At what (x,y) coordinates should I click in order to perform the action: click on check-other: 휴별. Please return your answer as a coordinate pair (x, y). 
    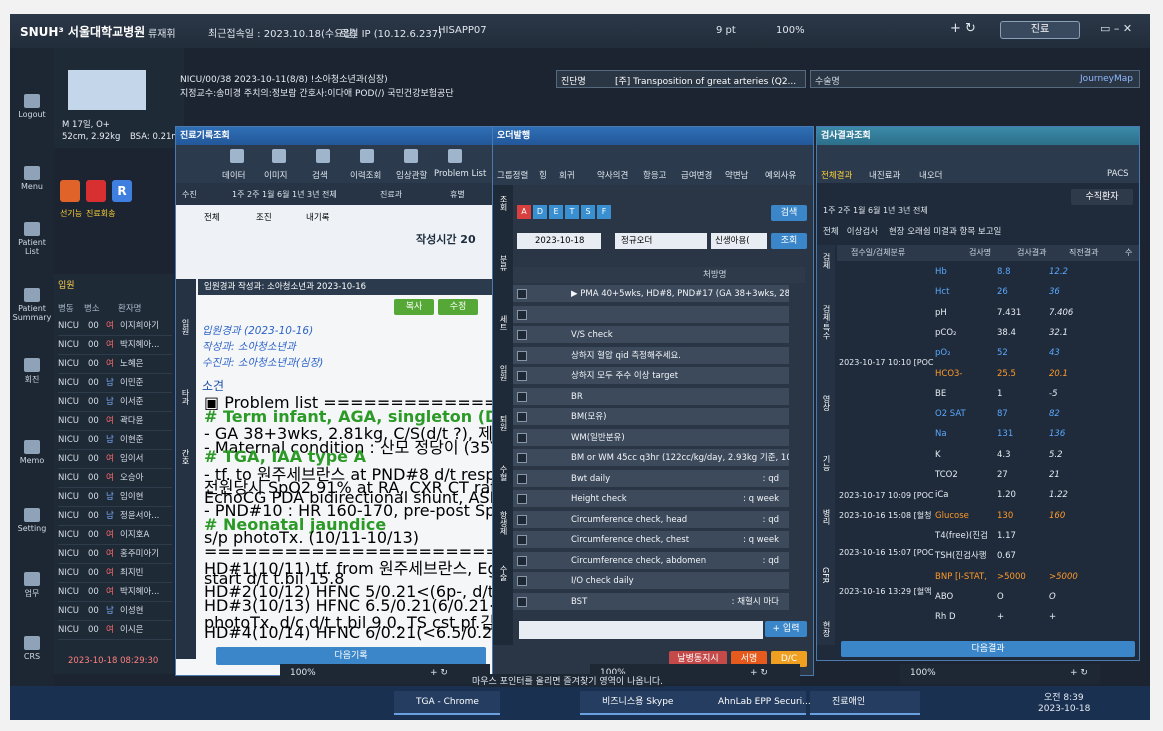
    Looking at the image, I should click on (457, 194).